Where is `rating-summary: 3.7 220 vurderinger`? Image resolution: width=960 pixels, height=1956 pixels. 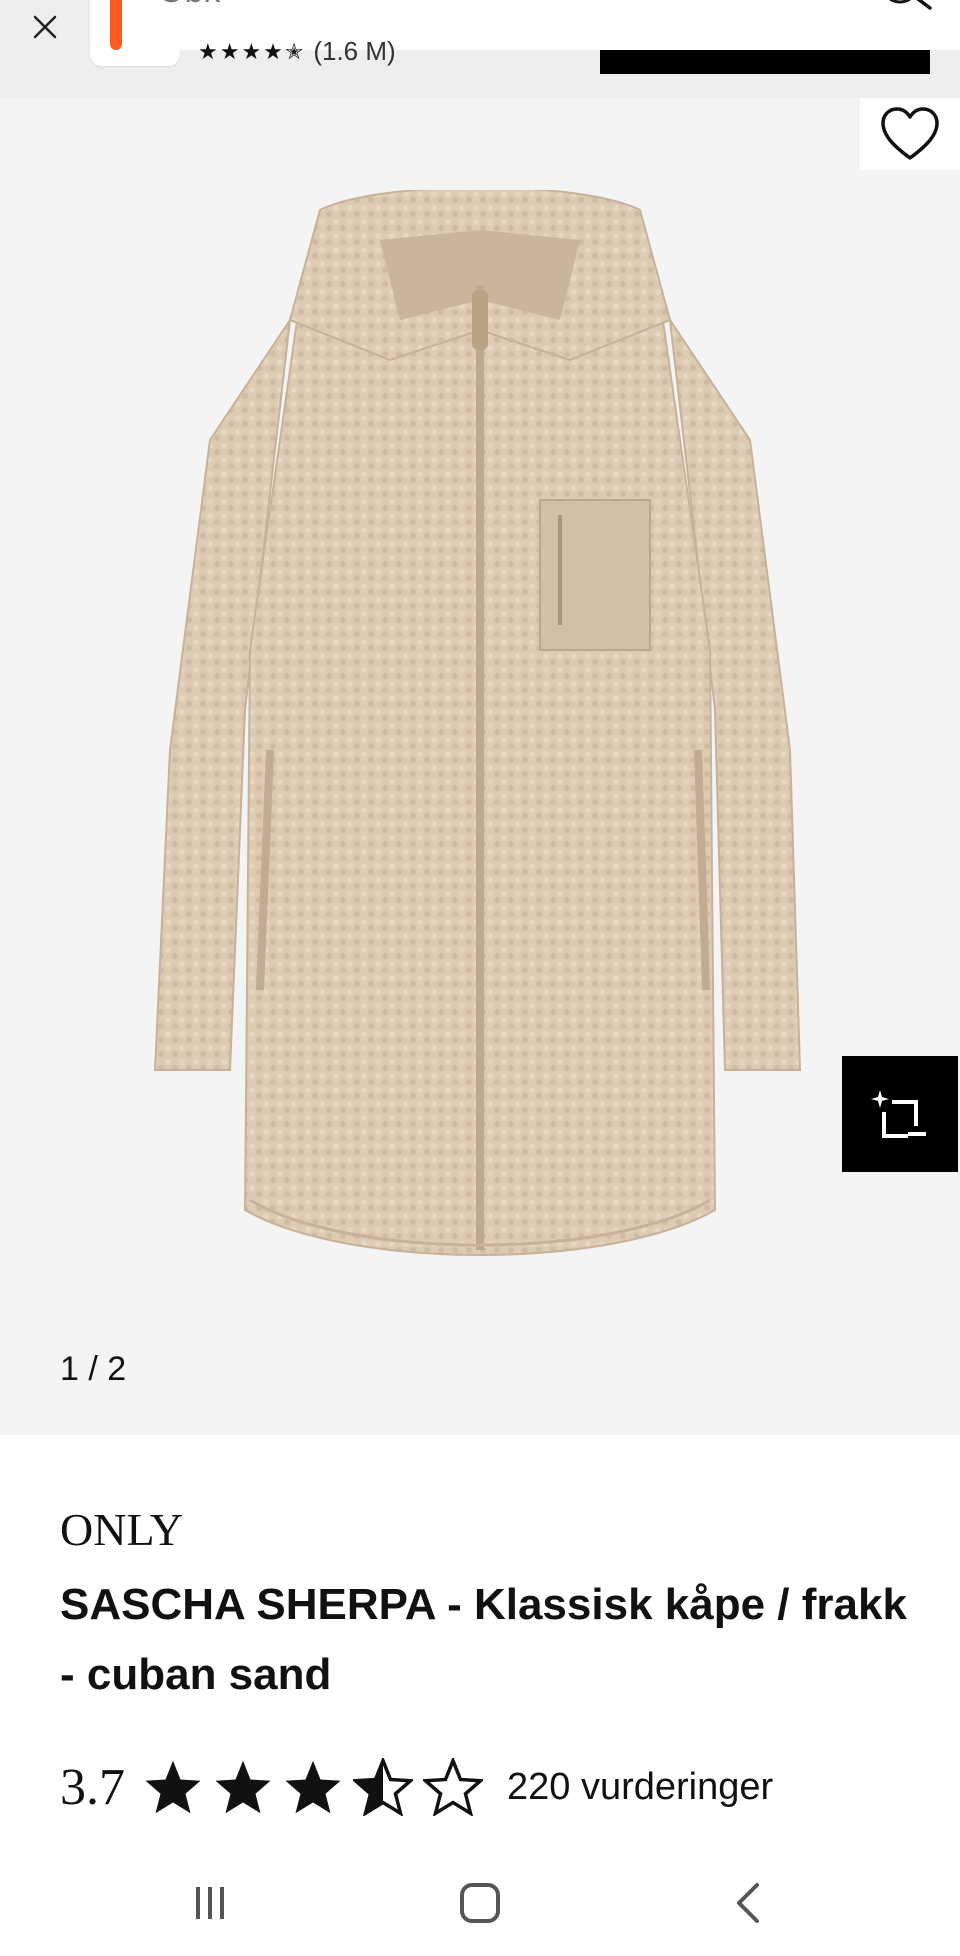 rating-summary: 3.7 220 vurderinger is located at coordinates (416, 1787).